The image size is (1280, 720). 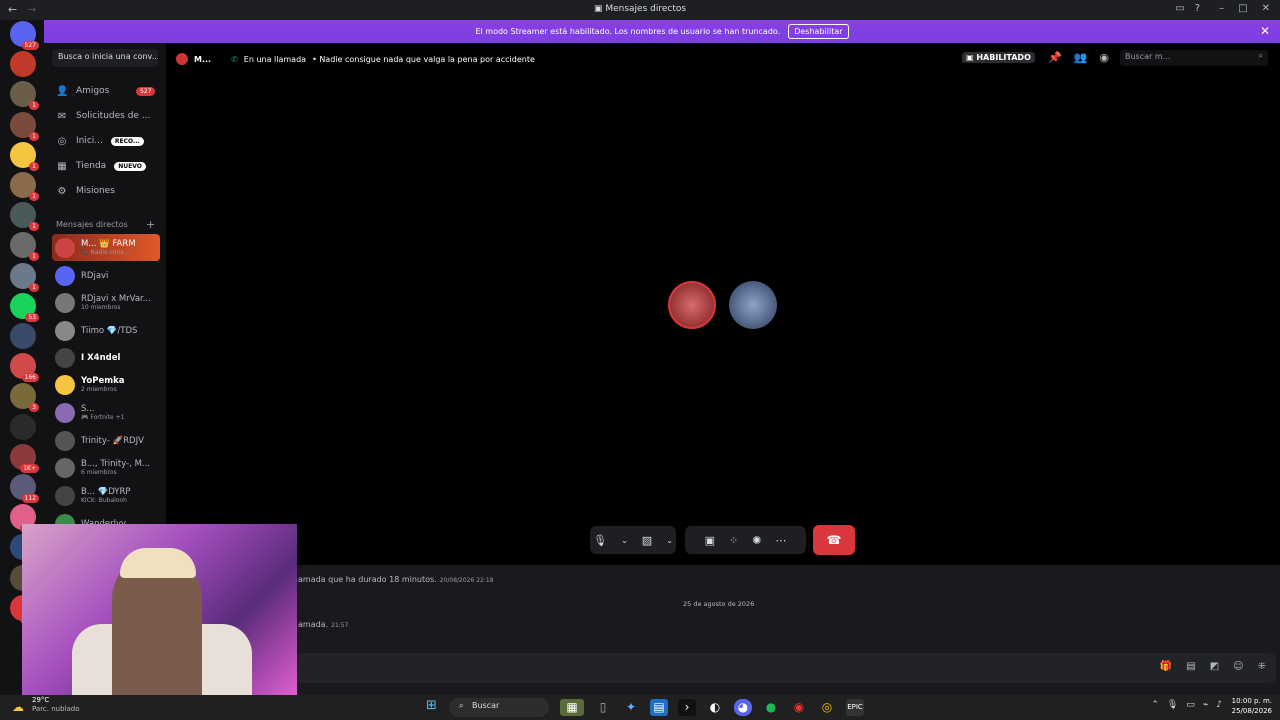 I want to click on store-icon: ▤, so click(x=659, y=707).